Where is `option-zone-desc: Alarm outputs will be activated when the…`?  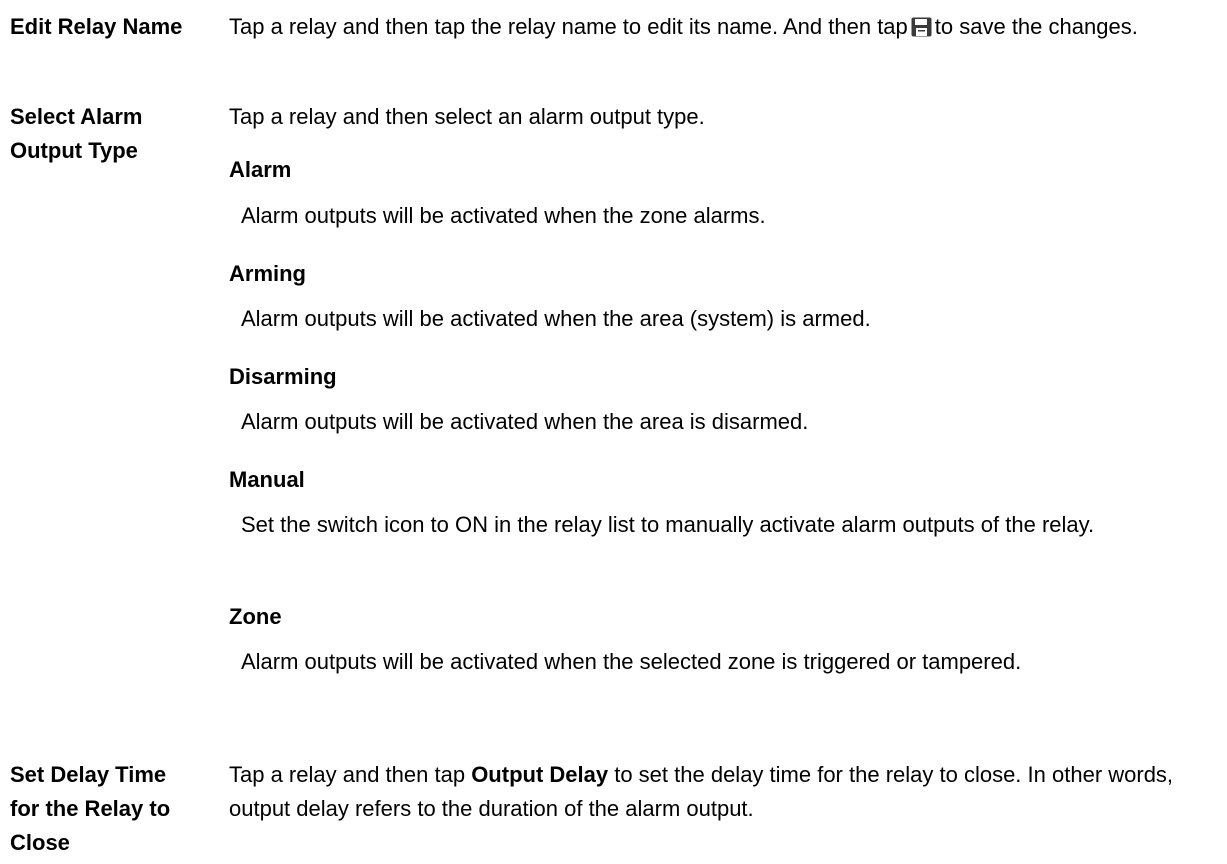 option-zone-desc: Alarm outputs will be activated when the… is located at coordinates (631, 661).